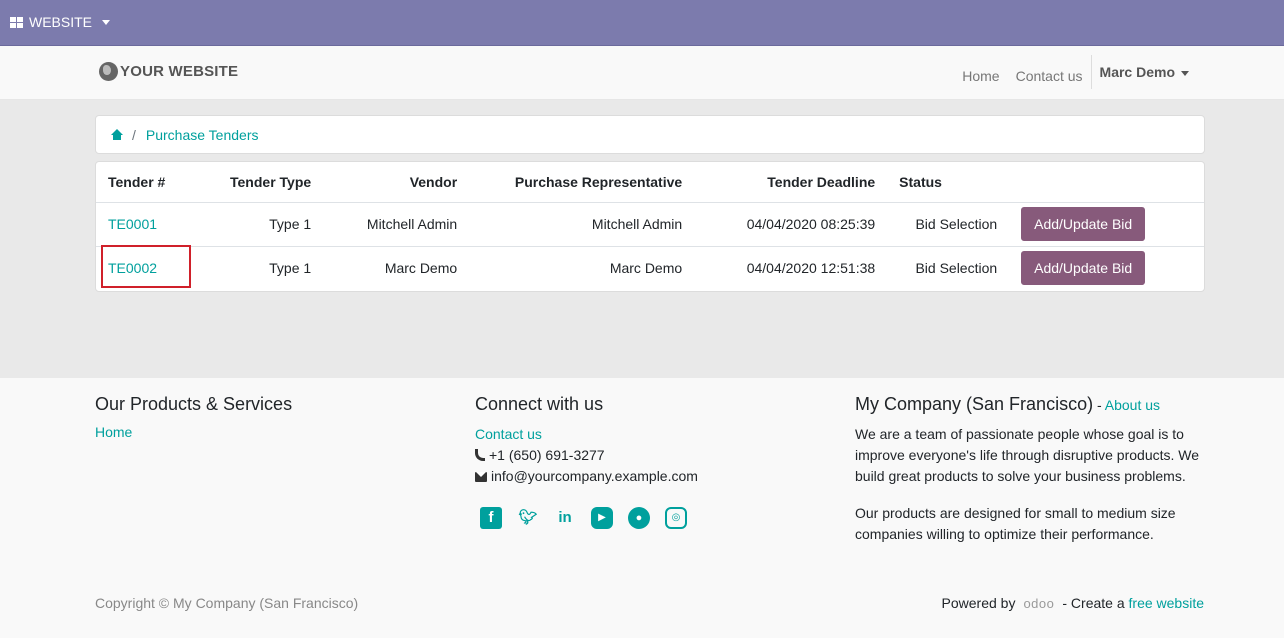 This screenshot has width=1284, height=638. Describe the element at coordinates (639, 518) in the screenshot. I see `github-icon: ●` at that location.